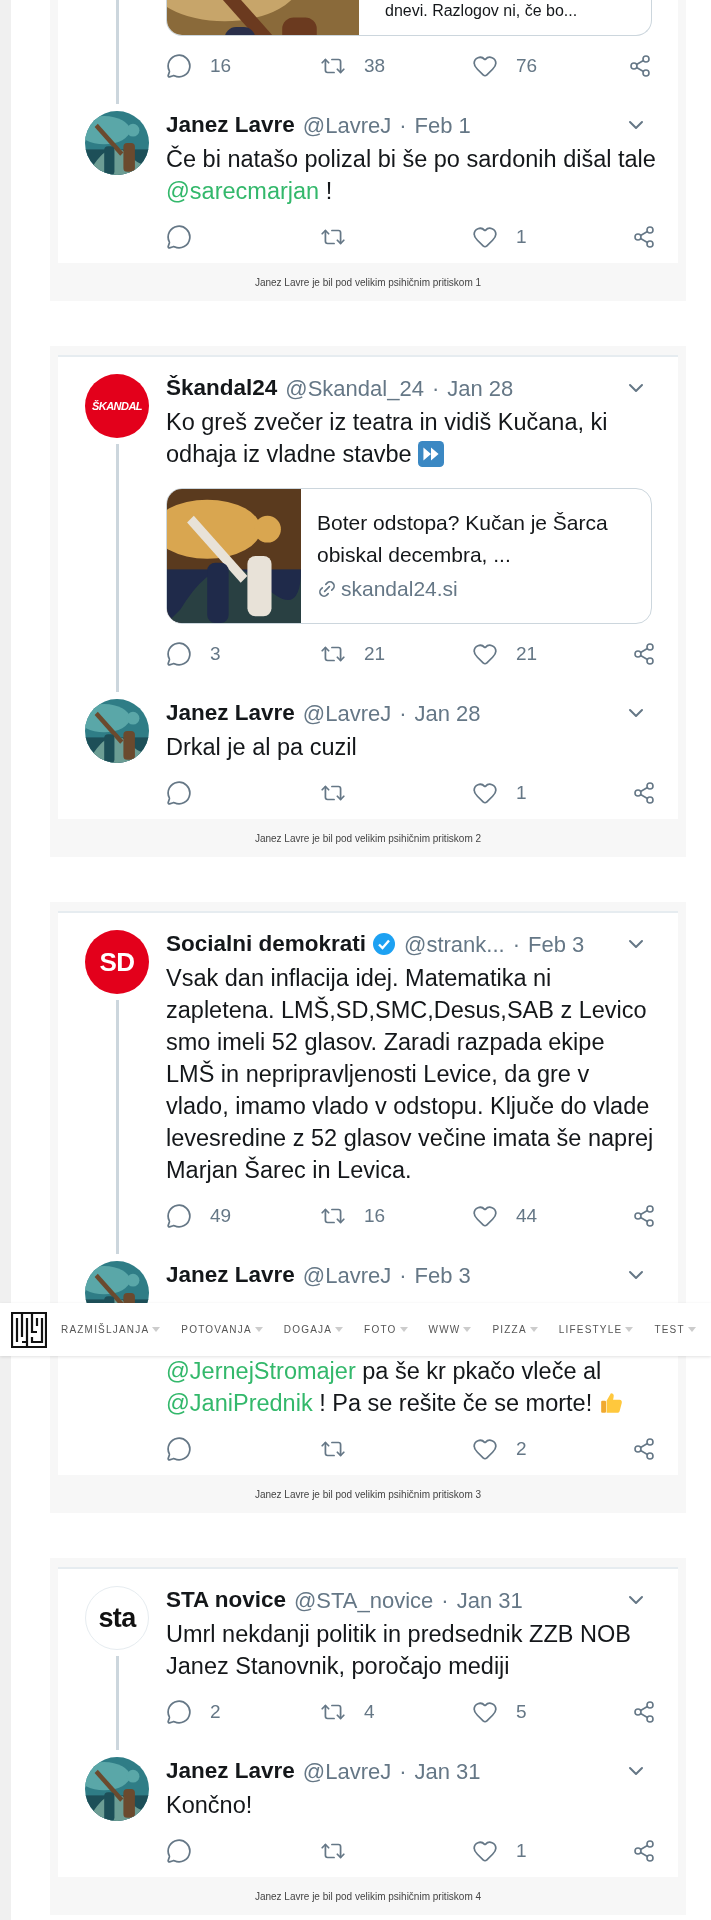 This screenshot has width=711, height=1920. I want to click on fast-forward-icon, so click(431, 454).